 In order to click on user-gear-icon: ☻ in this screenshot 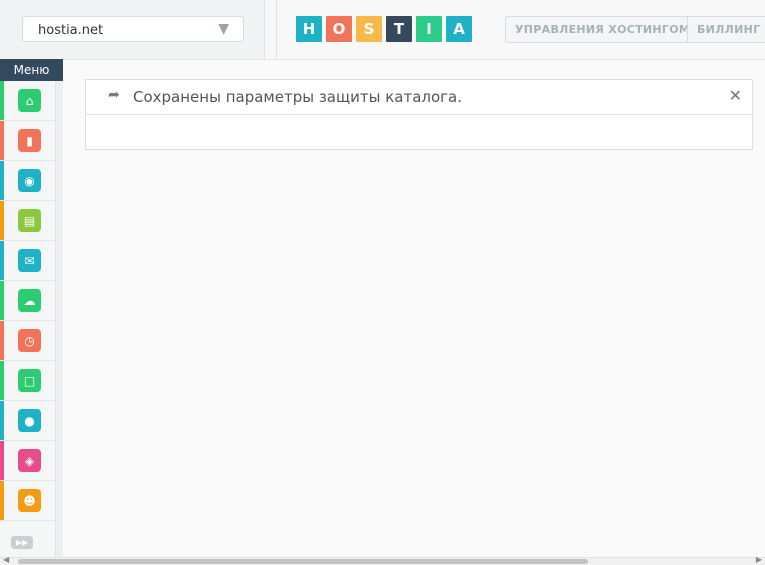, I will do `click(29, 500)`.